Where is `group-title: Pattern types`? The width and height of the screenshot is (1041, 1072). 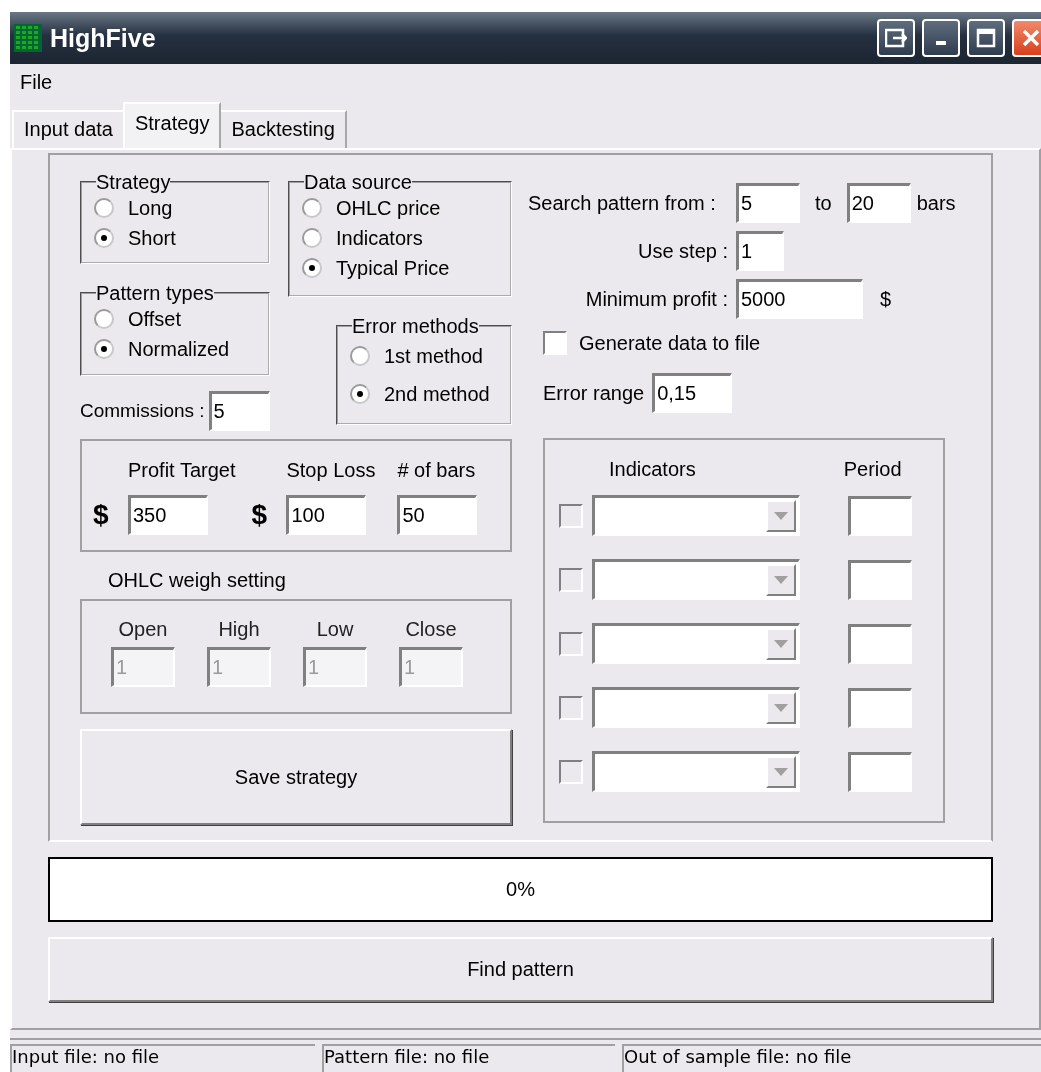
group-title: Pattern types is located at coordinates (155, 293).